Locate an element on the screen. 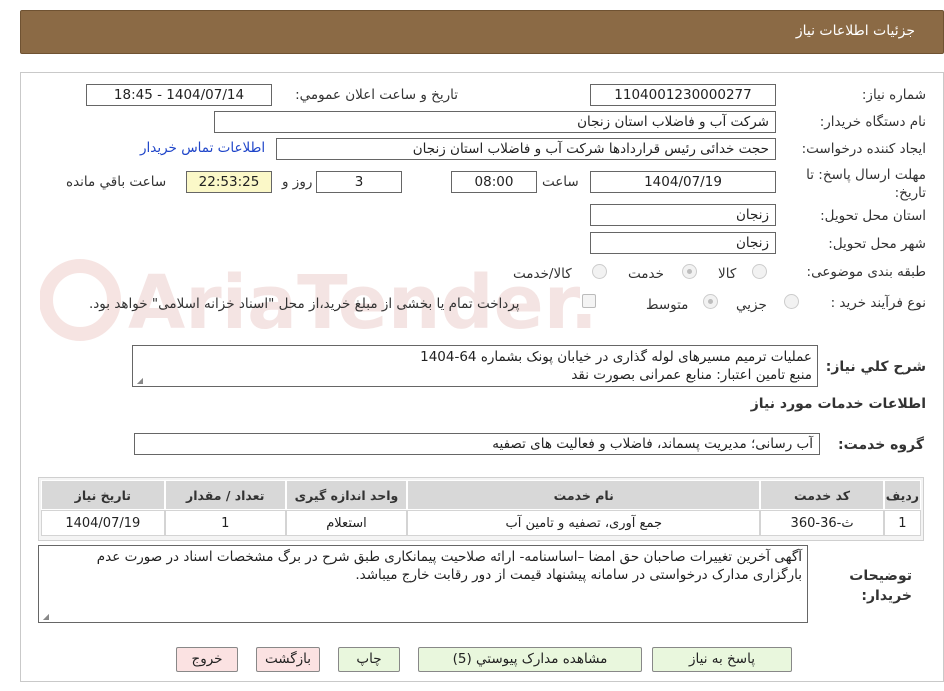 The image size is (944, 691). category-goods-service-radio is located at coordinates (599, 271).